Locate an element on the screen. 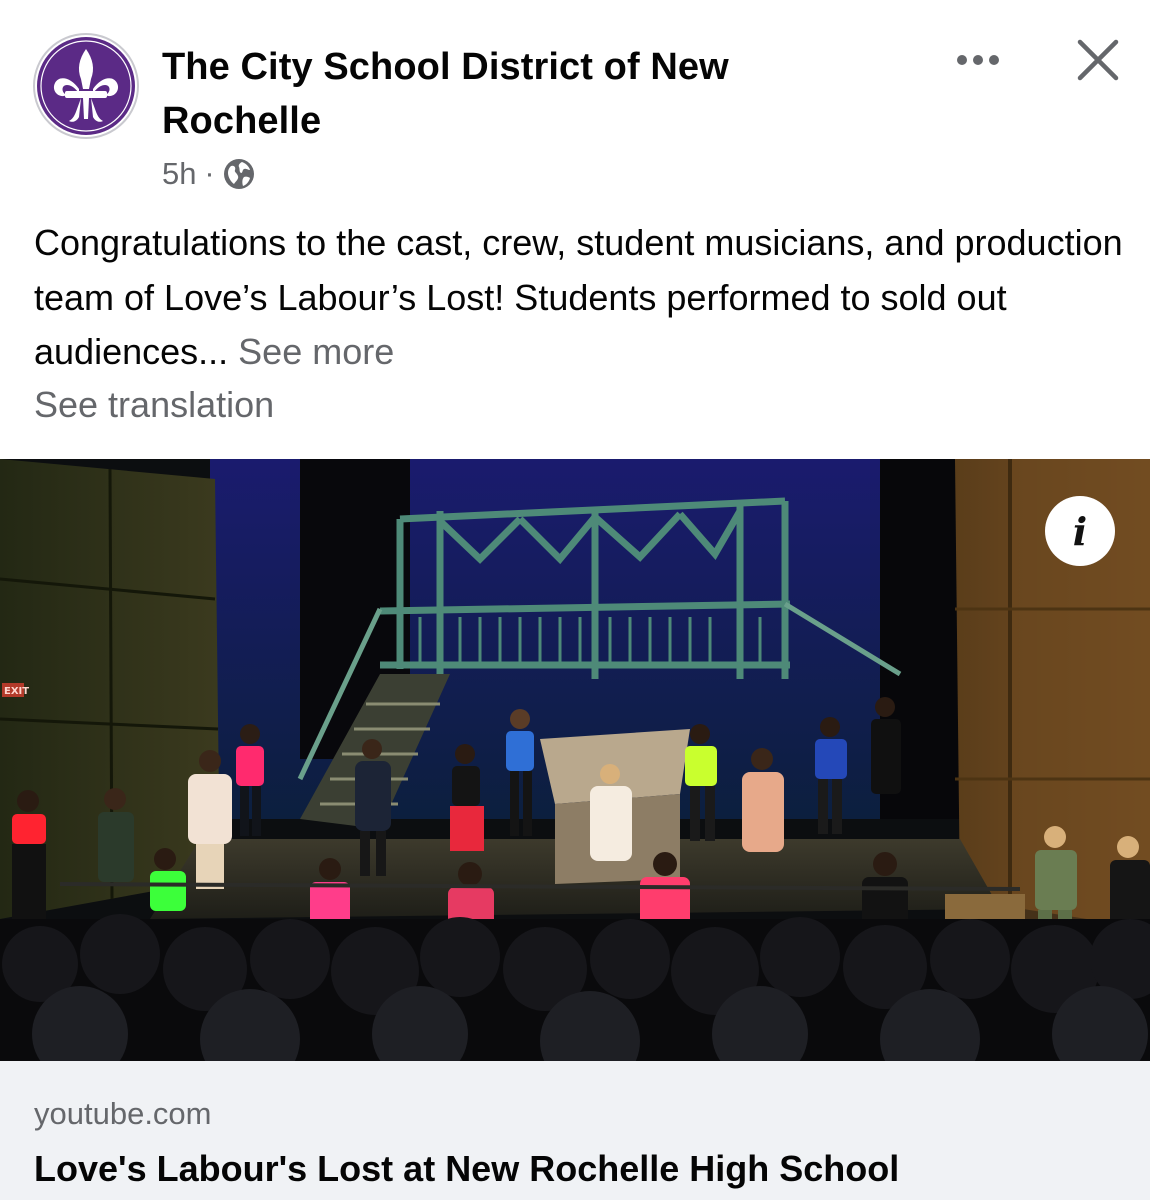  see-translation-link: See translation is located at coordinates (154, 405).